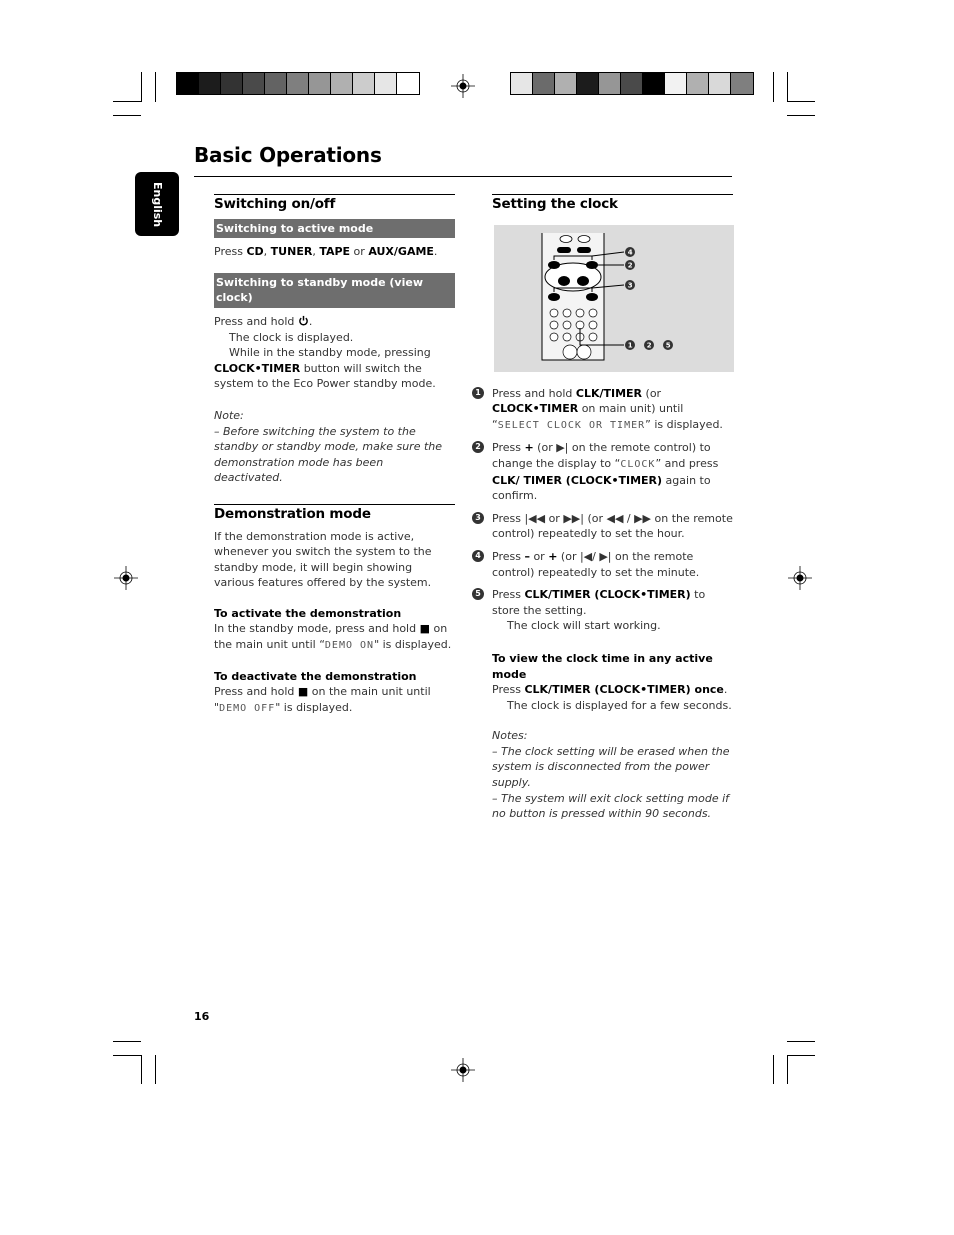 The image size is (954, 1235). I want to click on language-tab: English, so click(157, 204).